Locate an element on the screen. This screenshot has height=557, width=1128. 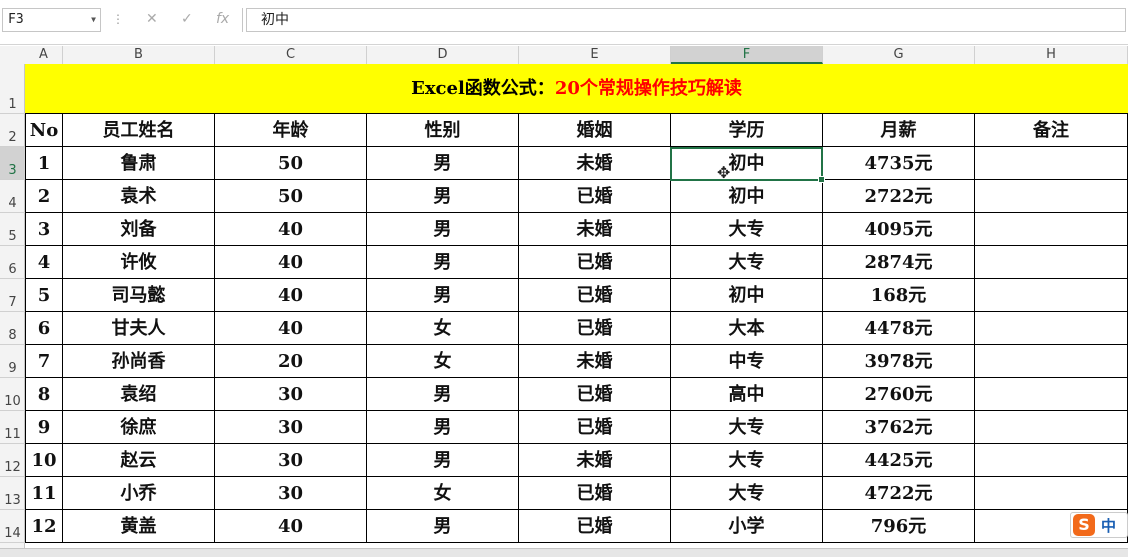
data-cell: 高中 is located at coordinates (747, 394).